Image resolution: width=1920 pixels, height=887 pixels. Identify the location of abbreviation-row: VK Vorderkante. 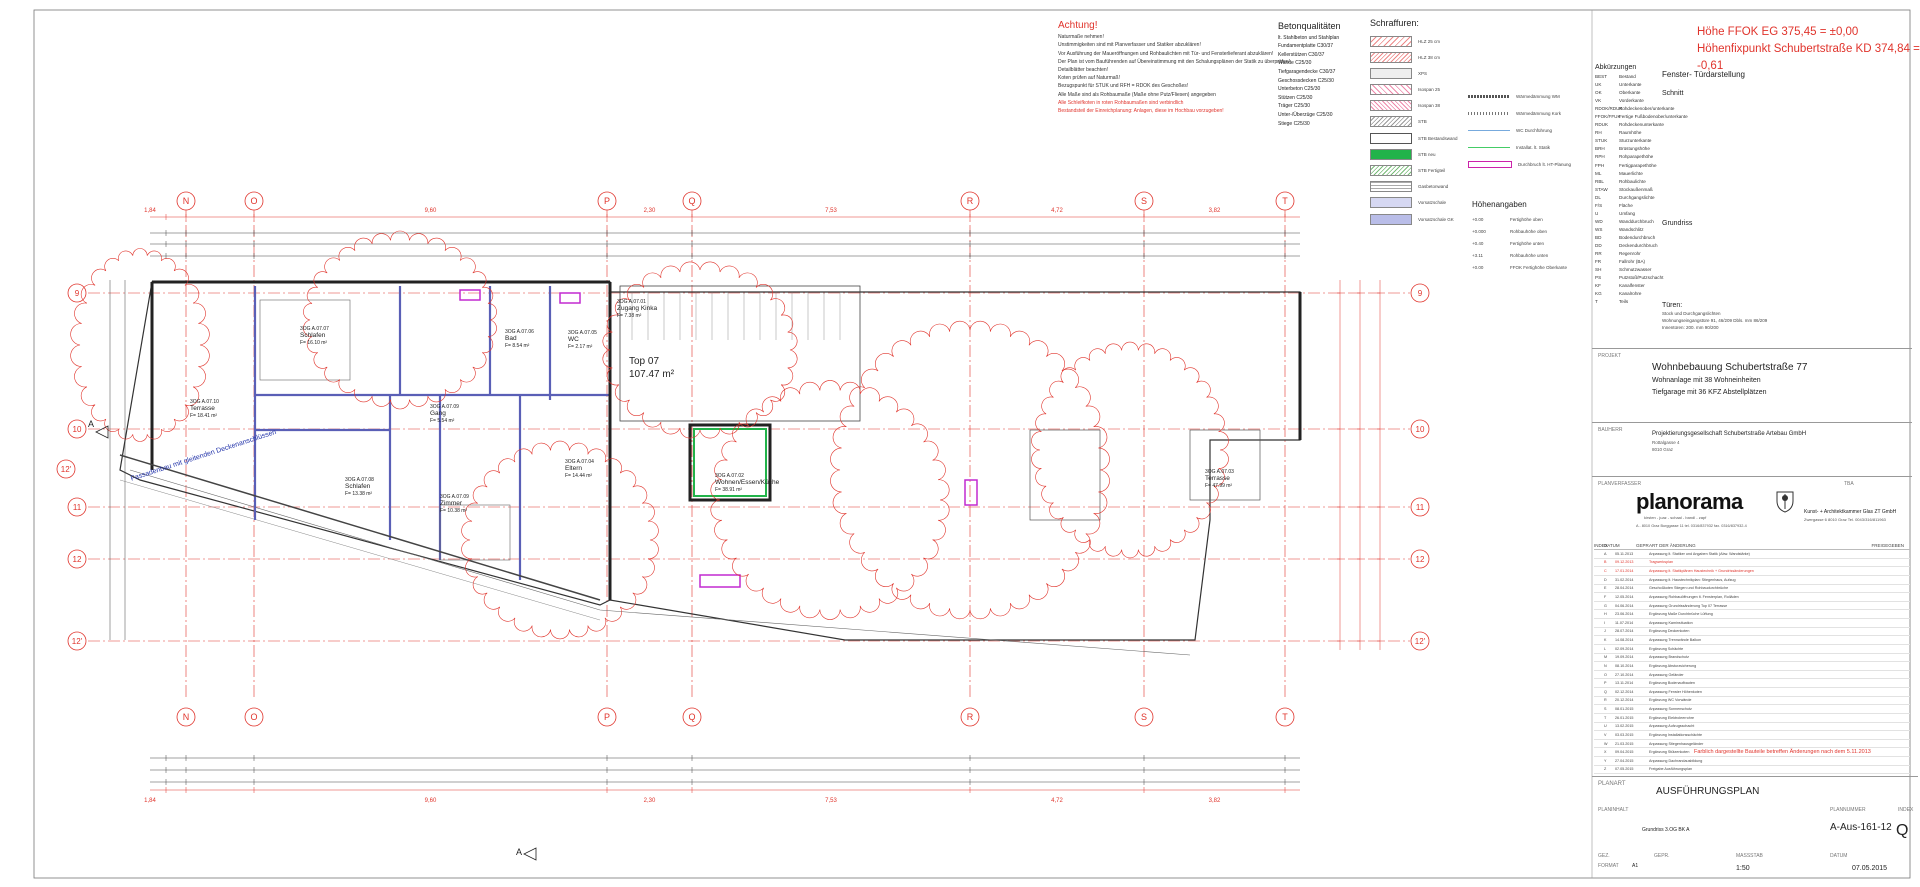
(1619, 101).